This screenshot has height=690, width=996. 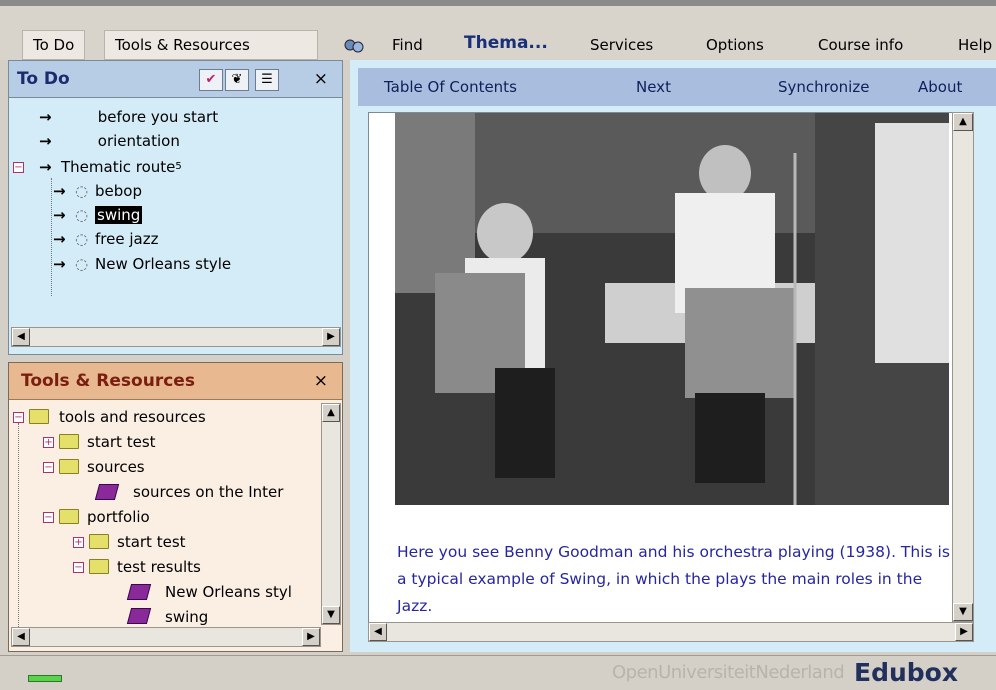 I want to click on list-item: test results, so click(x=159, y=567).